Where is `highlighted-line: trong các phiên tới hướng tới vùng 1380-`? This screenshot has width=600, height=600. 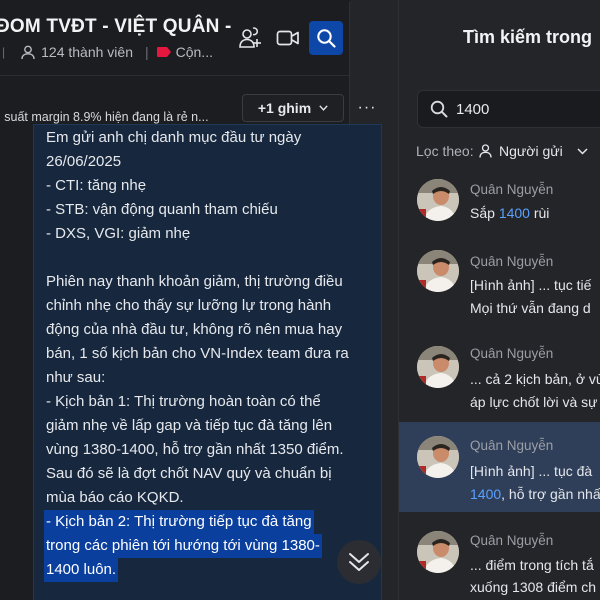
highlighted-line: trong các phiên tới hướng tới vùng 1380- is located at coordinates (183, 546).